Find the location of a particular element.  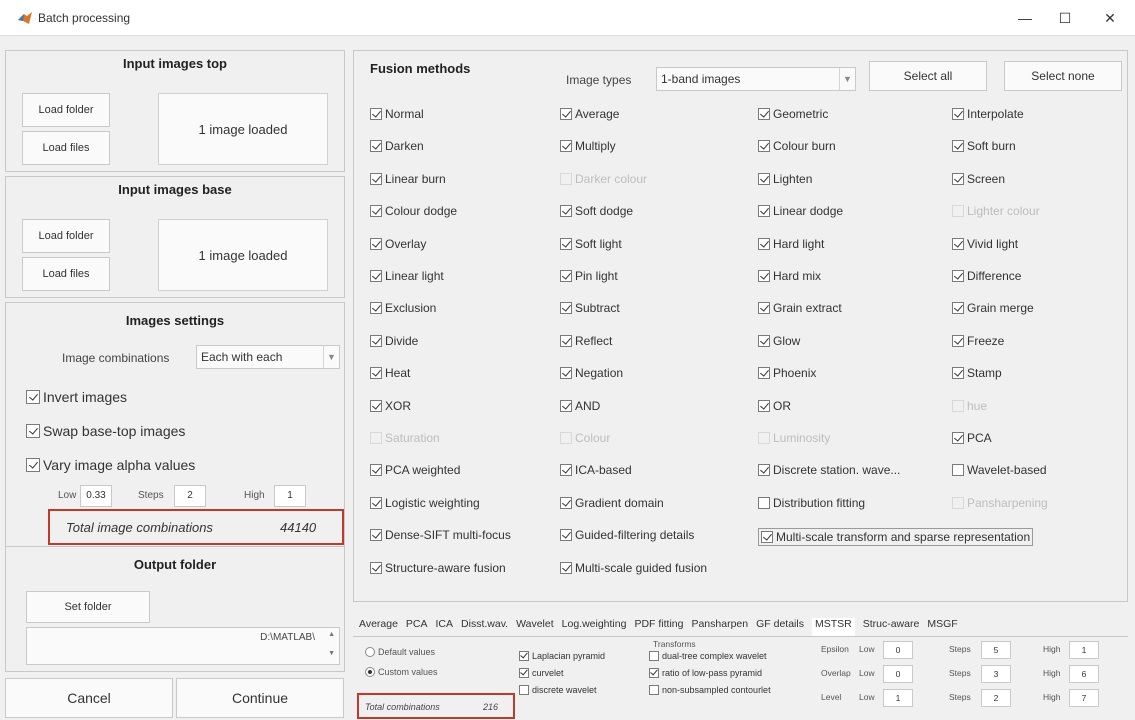

close-button: ✕ is located at coordinates (1110, 18).